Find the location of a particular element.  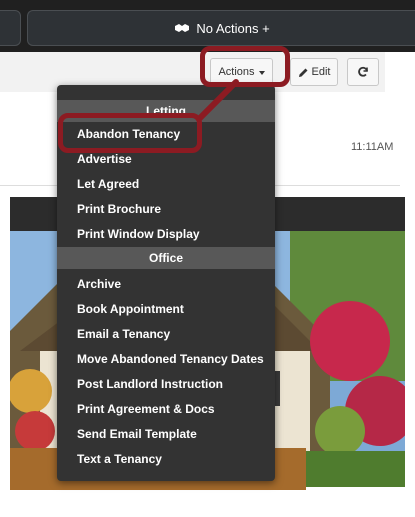

menu-item-post-landlord-instruction: Post Landlord Instruction is located at coordinates (150, 384).